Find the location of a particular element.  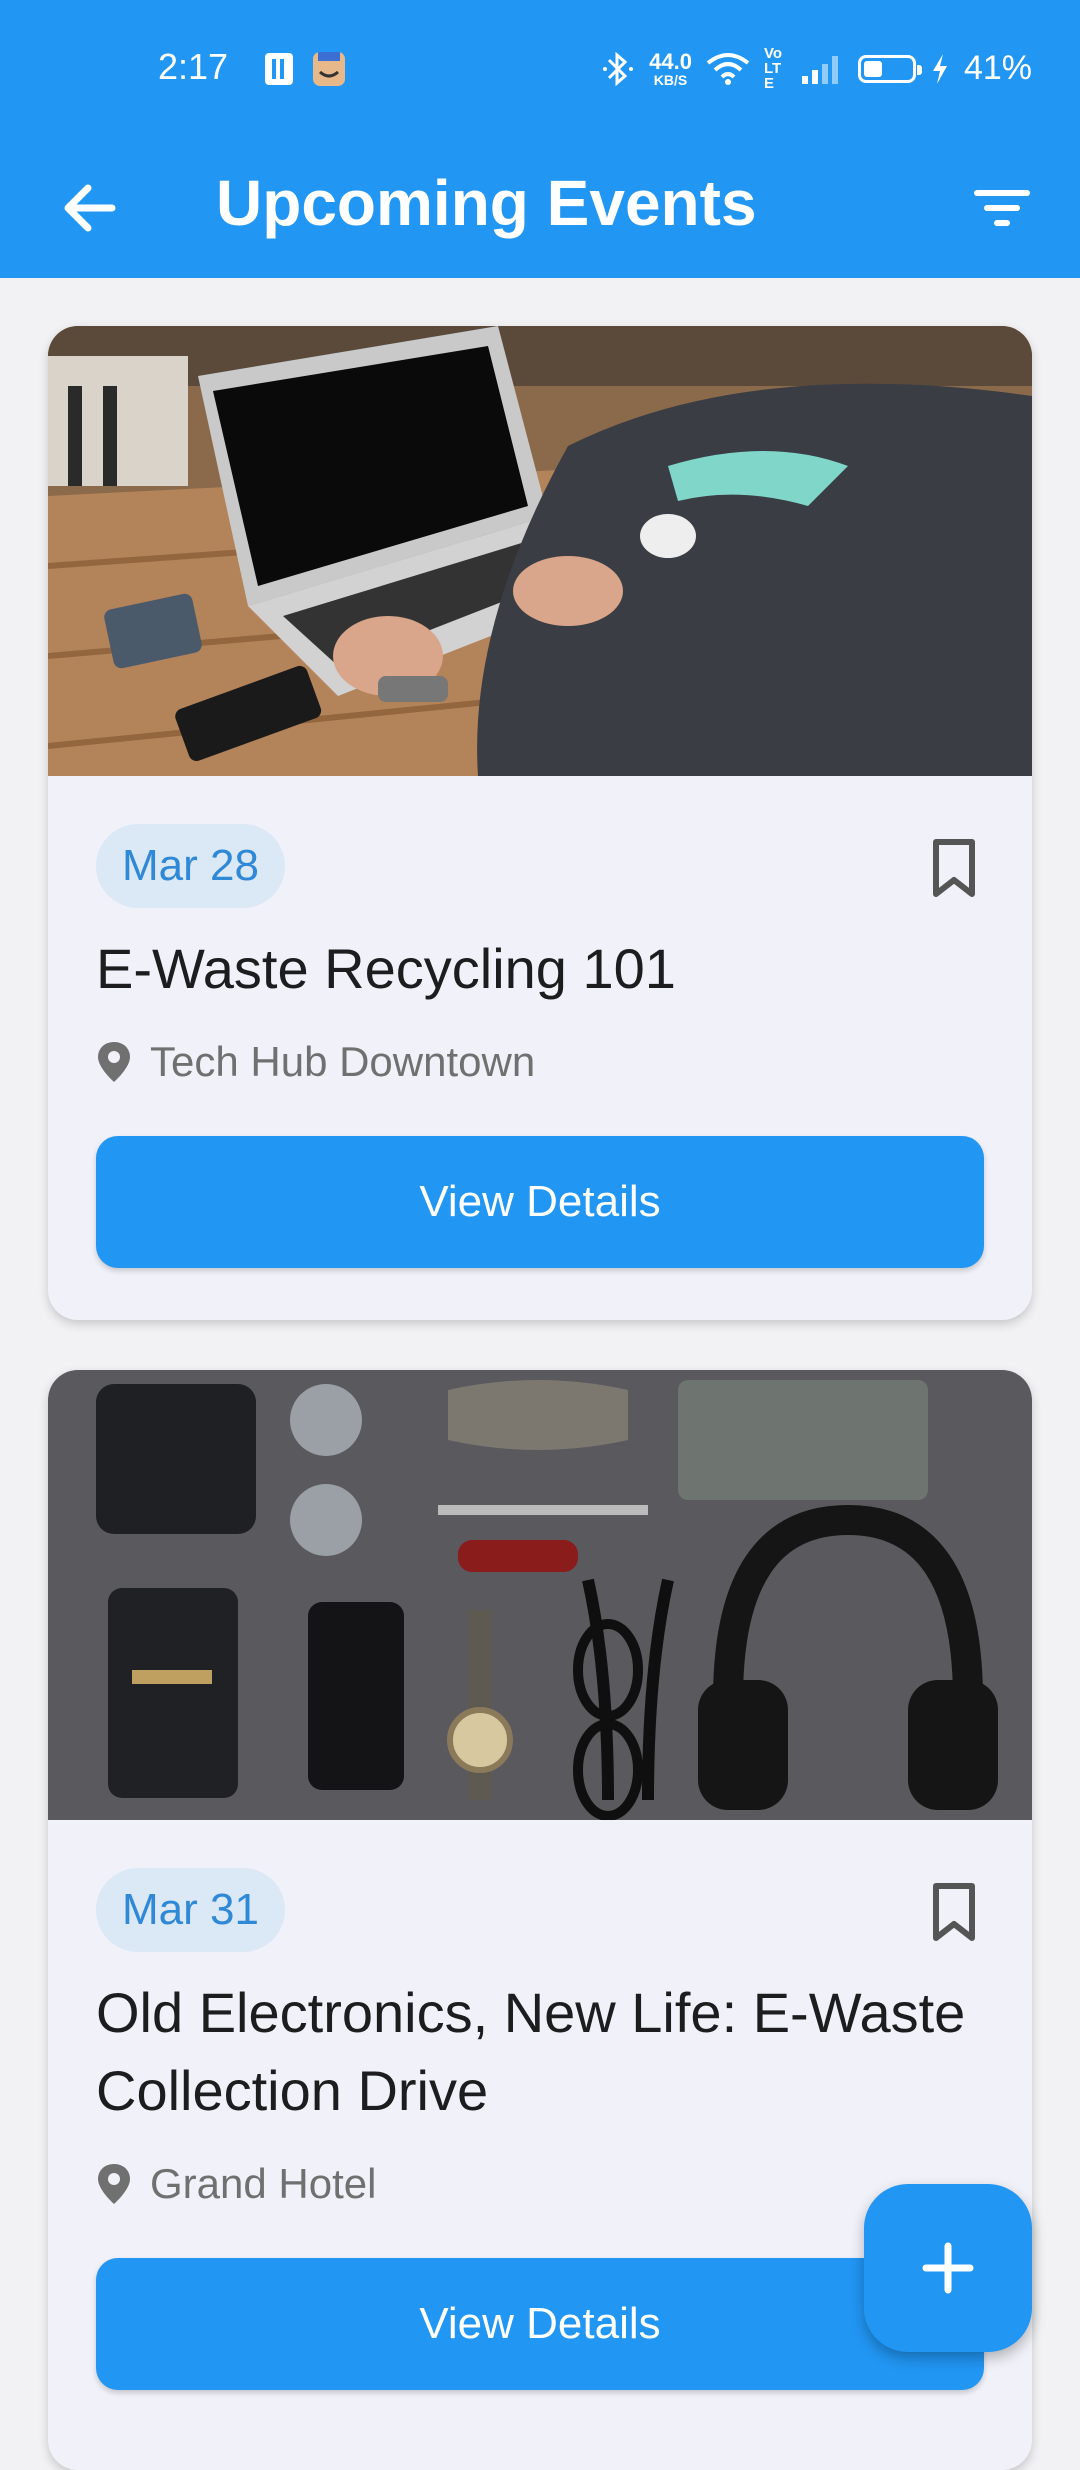

page-title: Upcoming Events is located at coordinates (486, 203).